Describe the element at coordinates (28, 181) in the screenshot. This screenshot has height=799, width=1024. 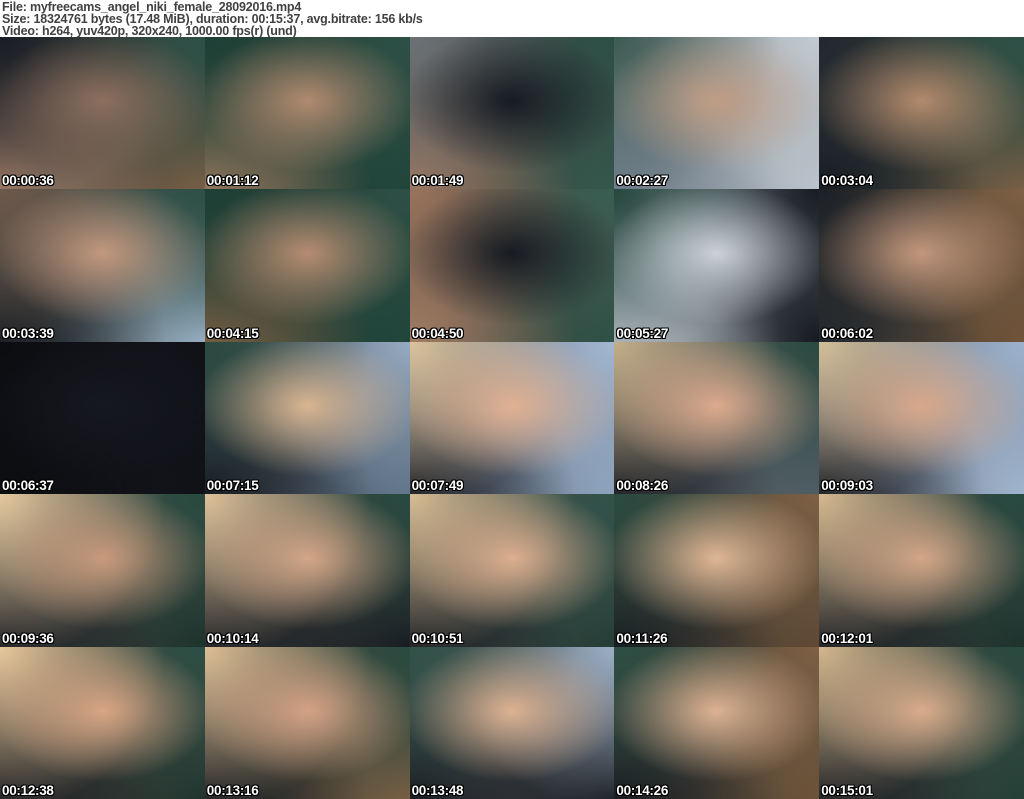
I see `timestamp-overlay: 00:00:36` at that location.